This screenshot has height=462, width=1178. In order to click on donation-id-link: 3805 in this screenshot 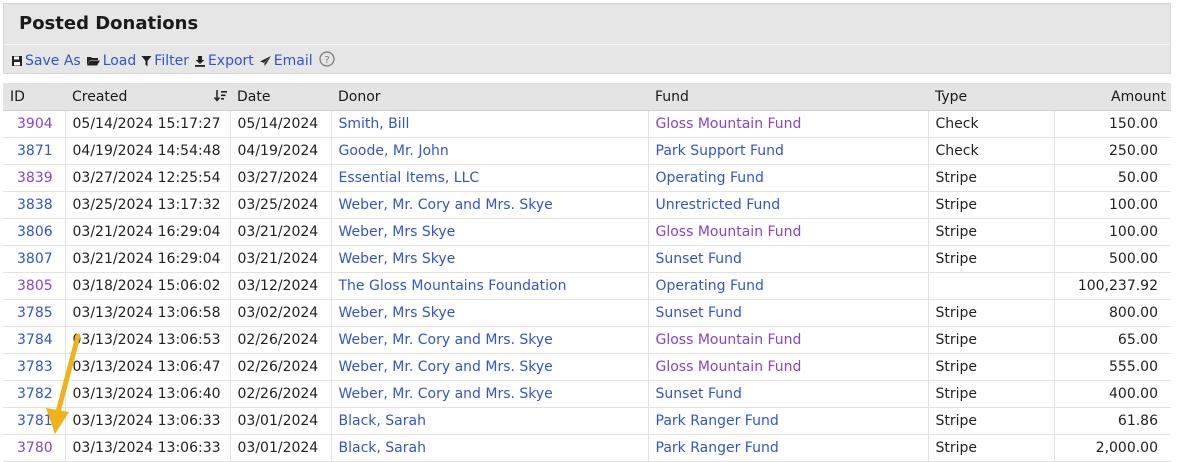, I will do `click(35, 286)`.